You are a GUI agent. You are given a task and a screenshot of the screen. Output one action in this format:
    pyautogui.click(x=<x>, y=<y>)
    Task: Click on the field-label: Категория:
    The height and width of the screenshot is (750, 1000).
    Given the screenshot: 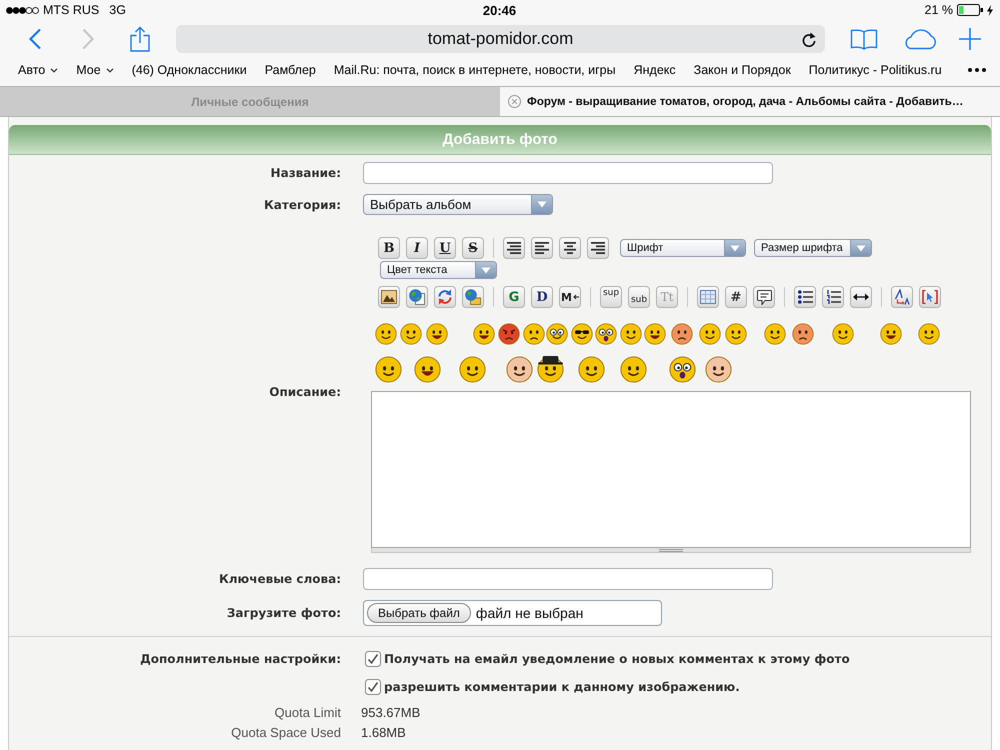 What is the action you would take?
    pyautogui.click(x=302, y=205)
    